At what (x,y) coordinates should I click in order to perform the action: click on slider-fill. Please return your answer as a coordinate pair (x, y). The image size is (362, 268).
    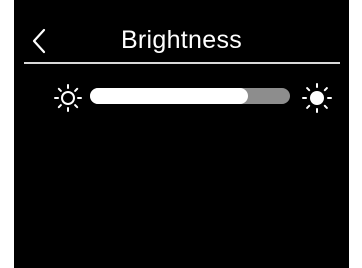
    Looking at the image, I should click on (169, 96).